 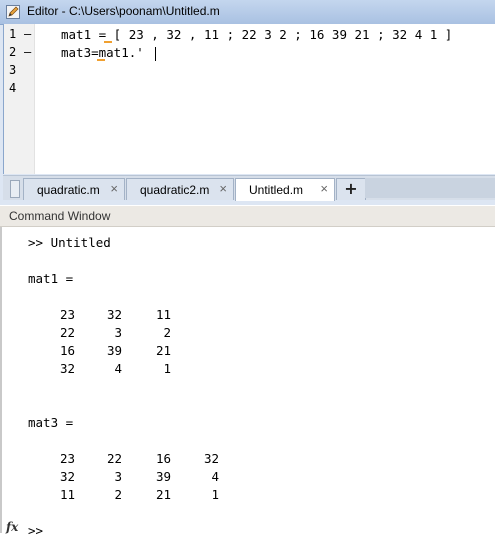 What do you see at coordinates (51, 422) in the screenshot?
I see `output-variable-label: mat3 =` at bounding box center [51, 422].